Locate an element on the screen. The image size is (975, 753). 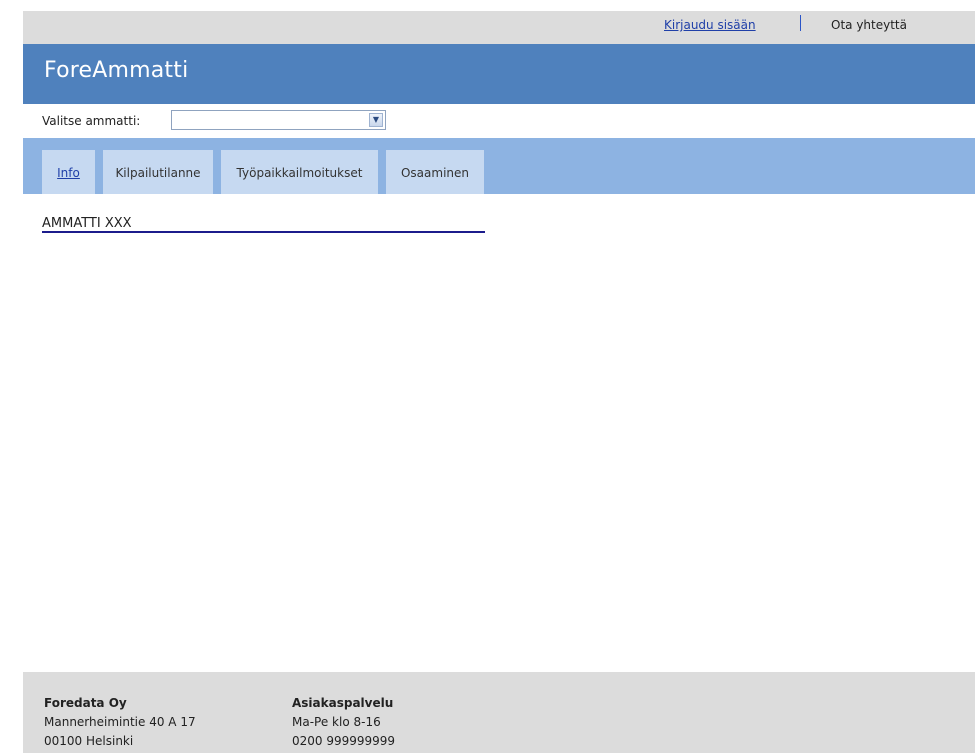
tab-osaaminen-label: Osaaminen is located at coordinates (435, 173).